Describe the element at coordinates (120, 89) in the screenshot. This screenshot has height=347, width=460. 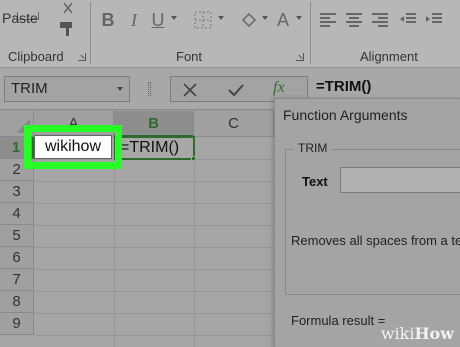
I see `name-box-dropdown-icon` at that location.